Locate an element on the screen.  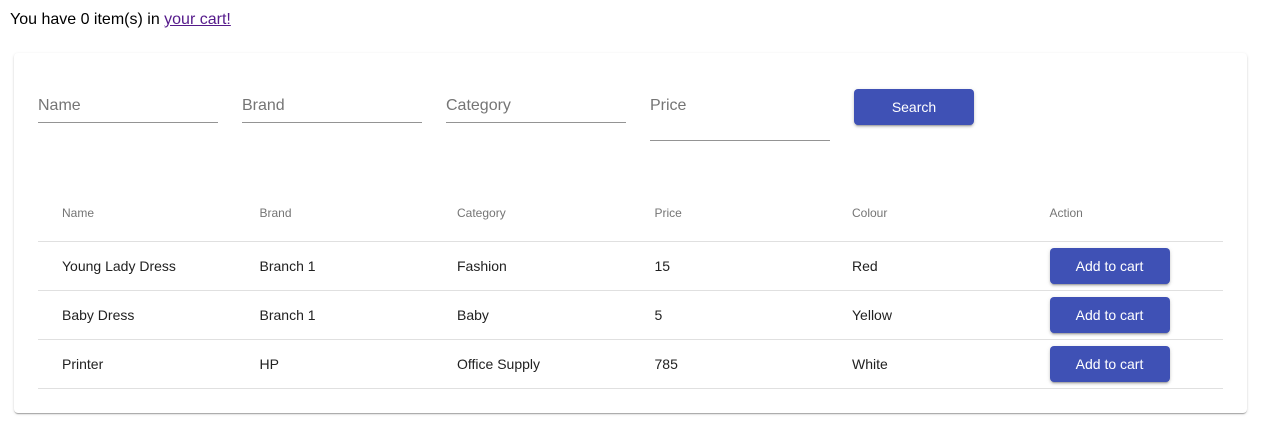
cell-colour: Red is located at coordinates (927, 266).